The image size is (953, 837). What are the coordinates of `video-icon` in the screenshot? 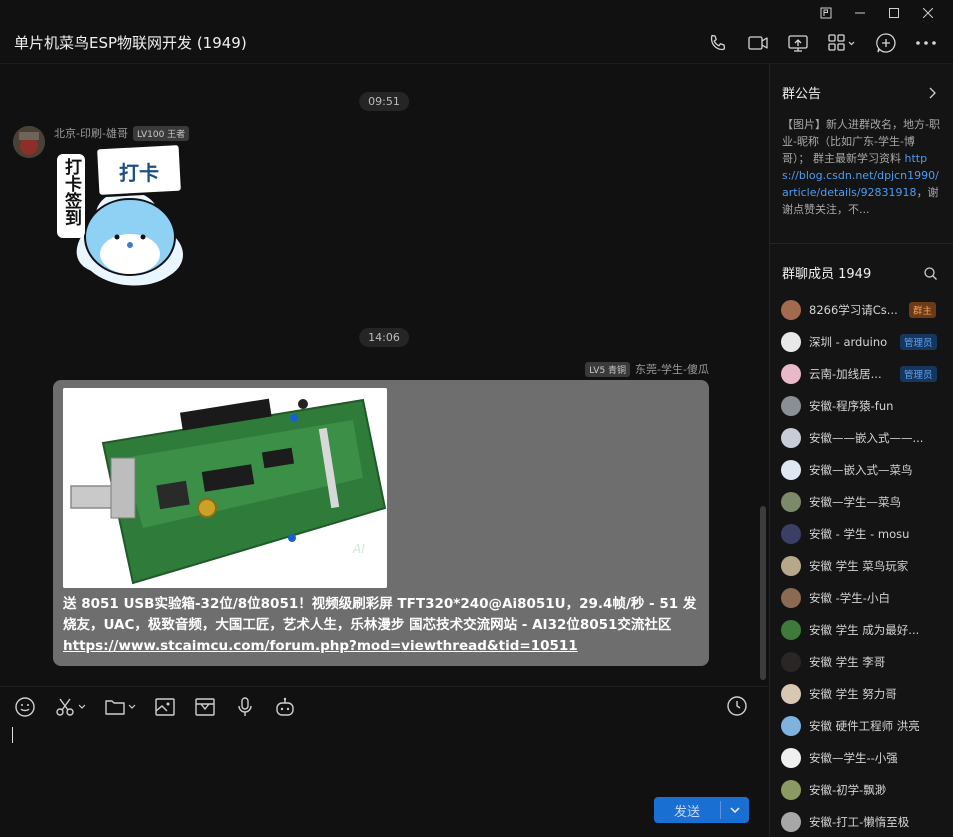 It's located at (758, 43).